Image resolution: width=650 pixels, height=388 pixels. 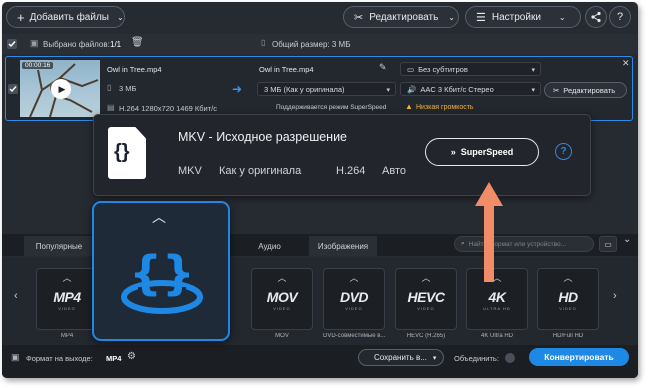 I want to click on tab-audio: Аудио, so click(x=269, y=246).